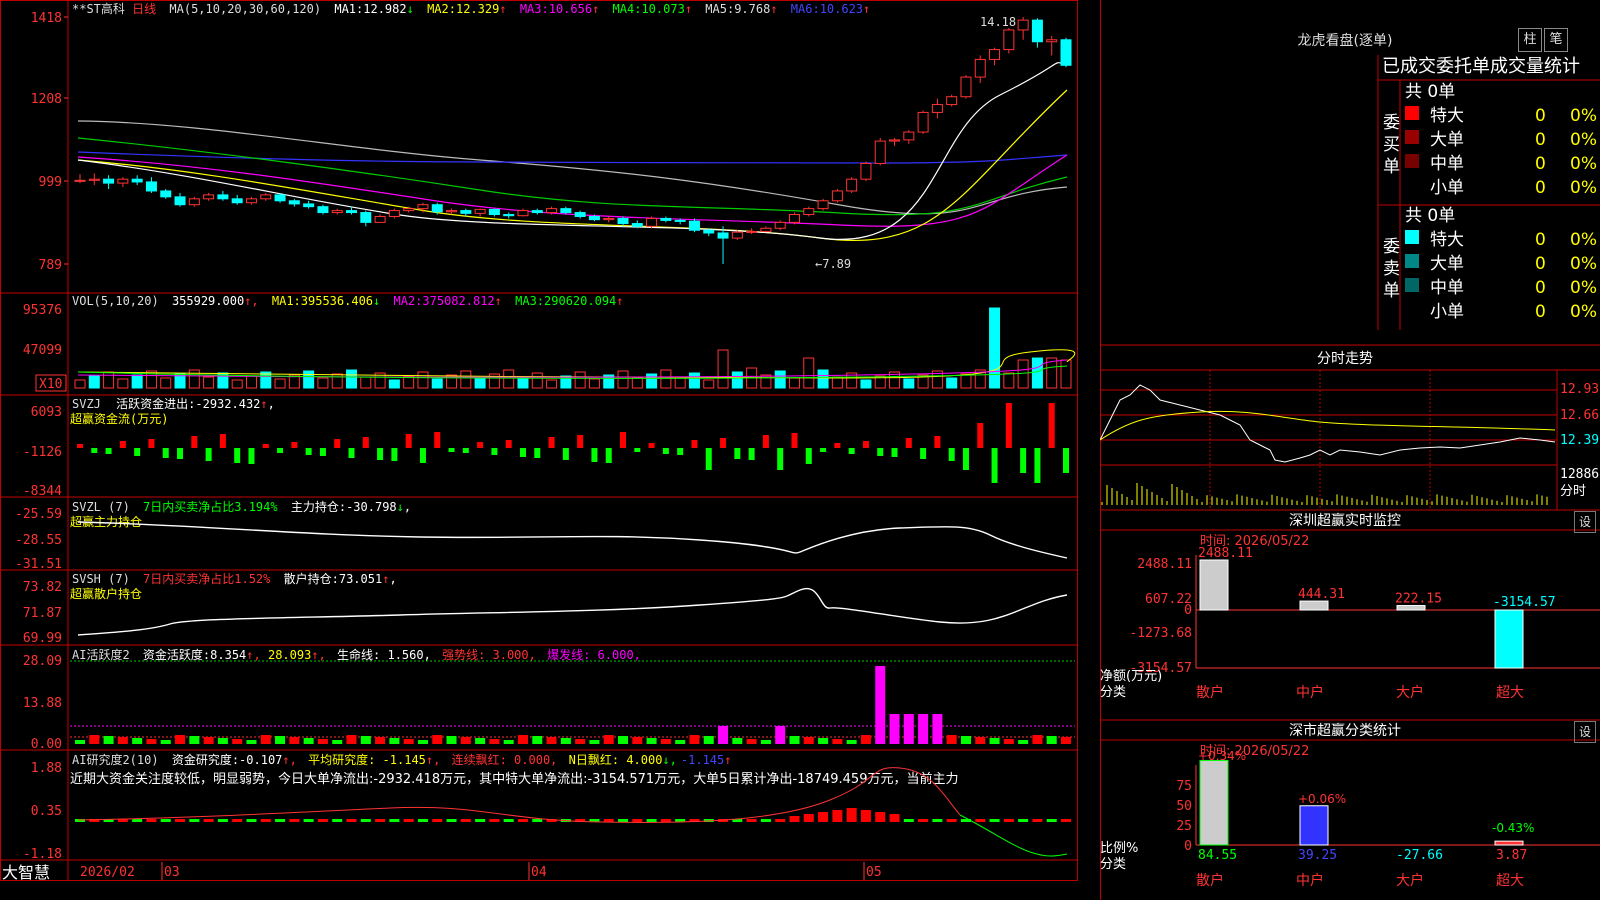 The width and height of the screenshot is (1600, 900). I want to click on monitor-bar-value: 222.15, so click(1418, 599).